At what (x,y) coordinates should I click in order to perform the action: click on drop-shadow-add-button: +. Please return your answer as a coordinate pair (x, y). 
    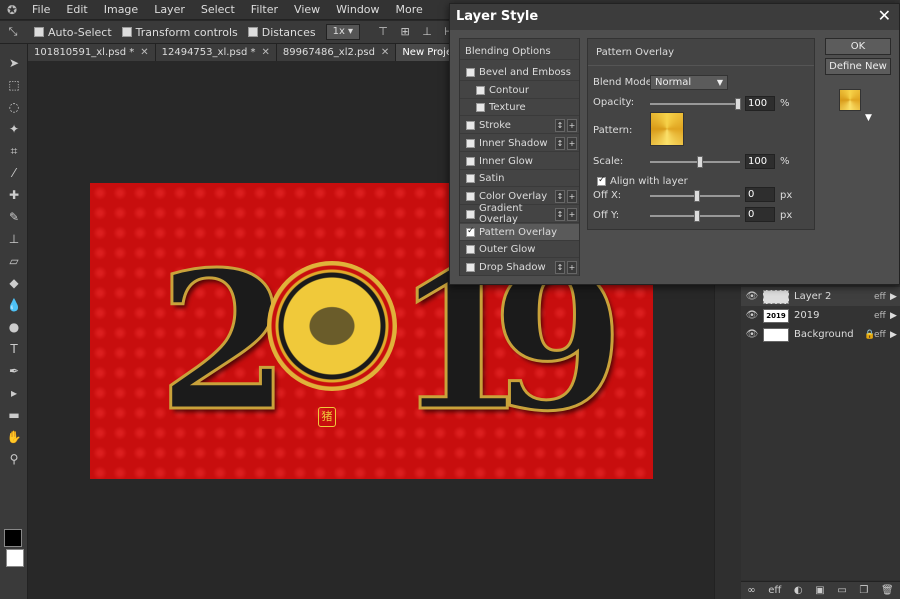
    Looking at the image, I should click on (572, 267).